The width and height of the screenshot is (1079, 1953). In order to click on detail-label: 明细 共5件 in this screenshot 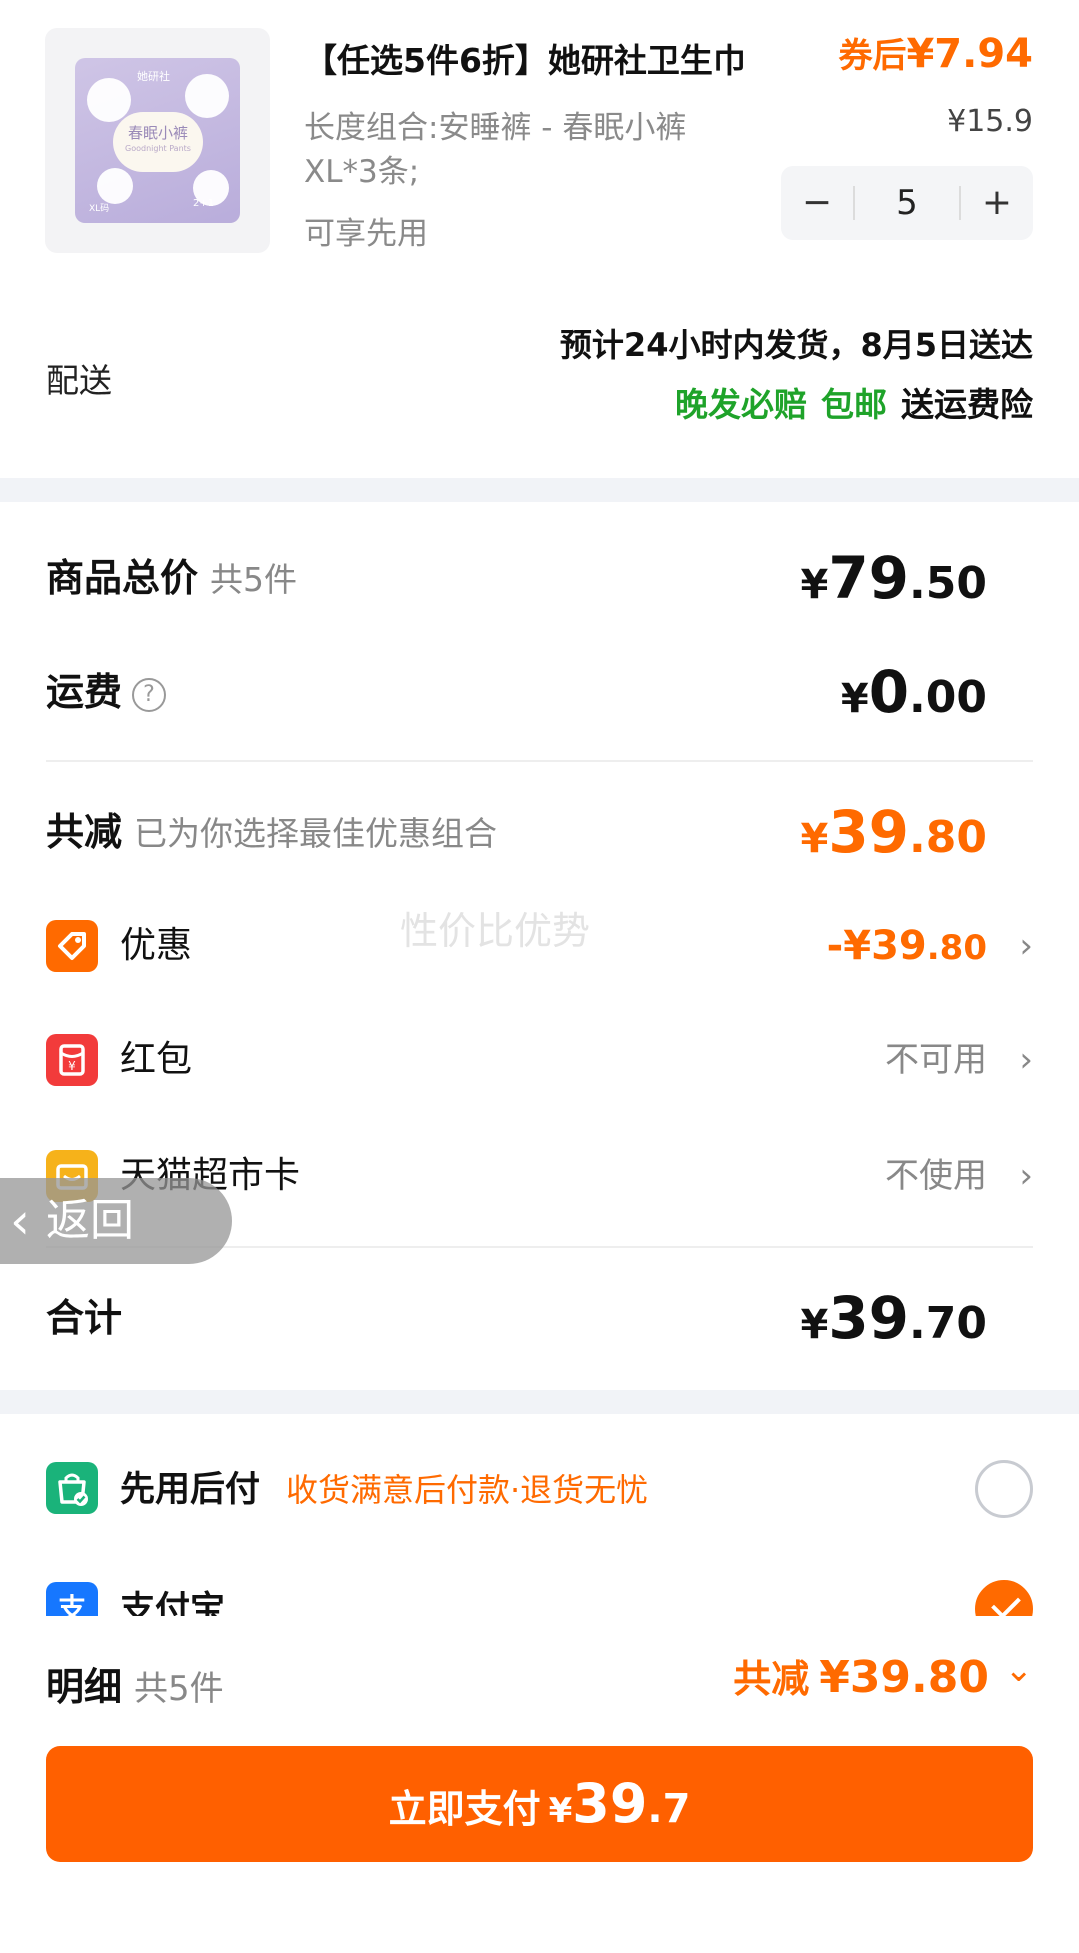, I will do `click(135, 1683)`.